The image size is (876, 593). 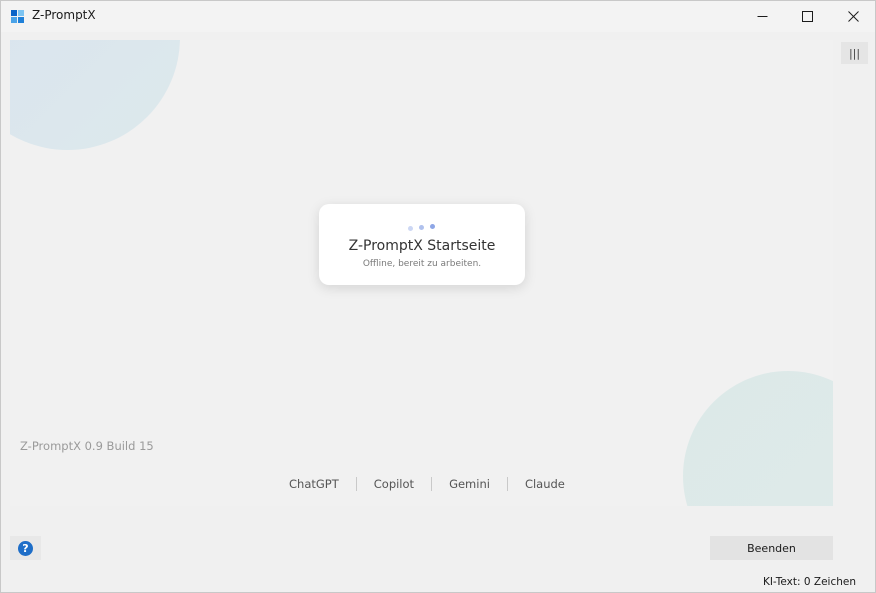 What do you see at coordinates (545, 484) in the screenshot?
I see `link-claude: Claude` at bounding box center [545, 484].